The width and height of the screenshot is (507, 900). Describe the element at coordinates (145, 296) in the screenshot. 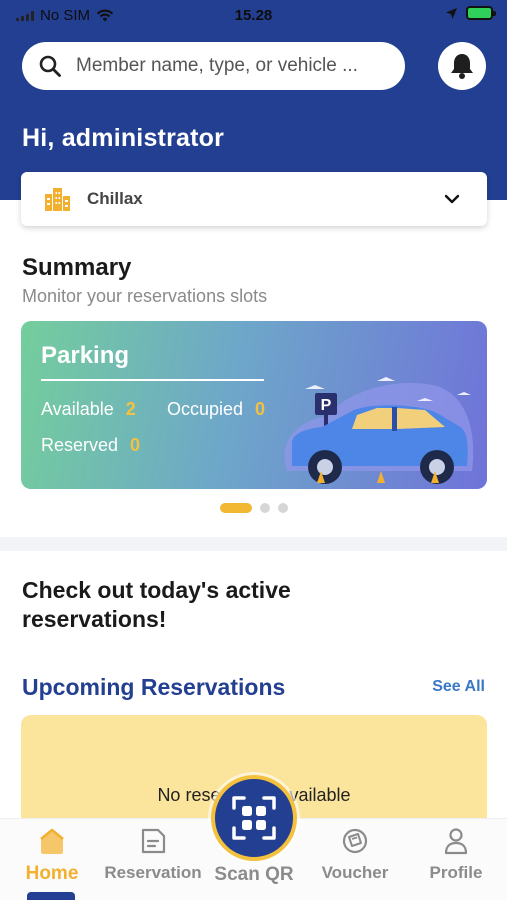

I see `summary-subtitle: Monitor your reservations slots` at that location.